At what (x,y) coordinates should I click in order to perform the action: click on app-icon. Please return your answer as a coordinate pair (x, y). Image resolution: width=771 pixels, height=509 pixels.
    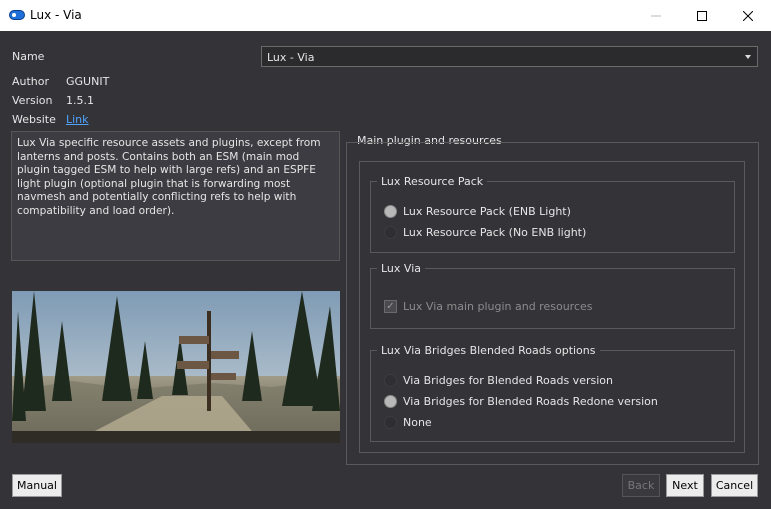
    Looking at the image, I should click on (17, 15).